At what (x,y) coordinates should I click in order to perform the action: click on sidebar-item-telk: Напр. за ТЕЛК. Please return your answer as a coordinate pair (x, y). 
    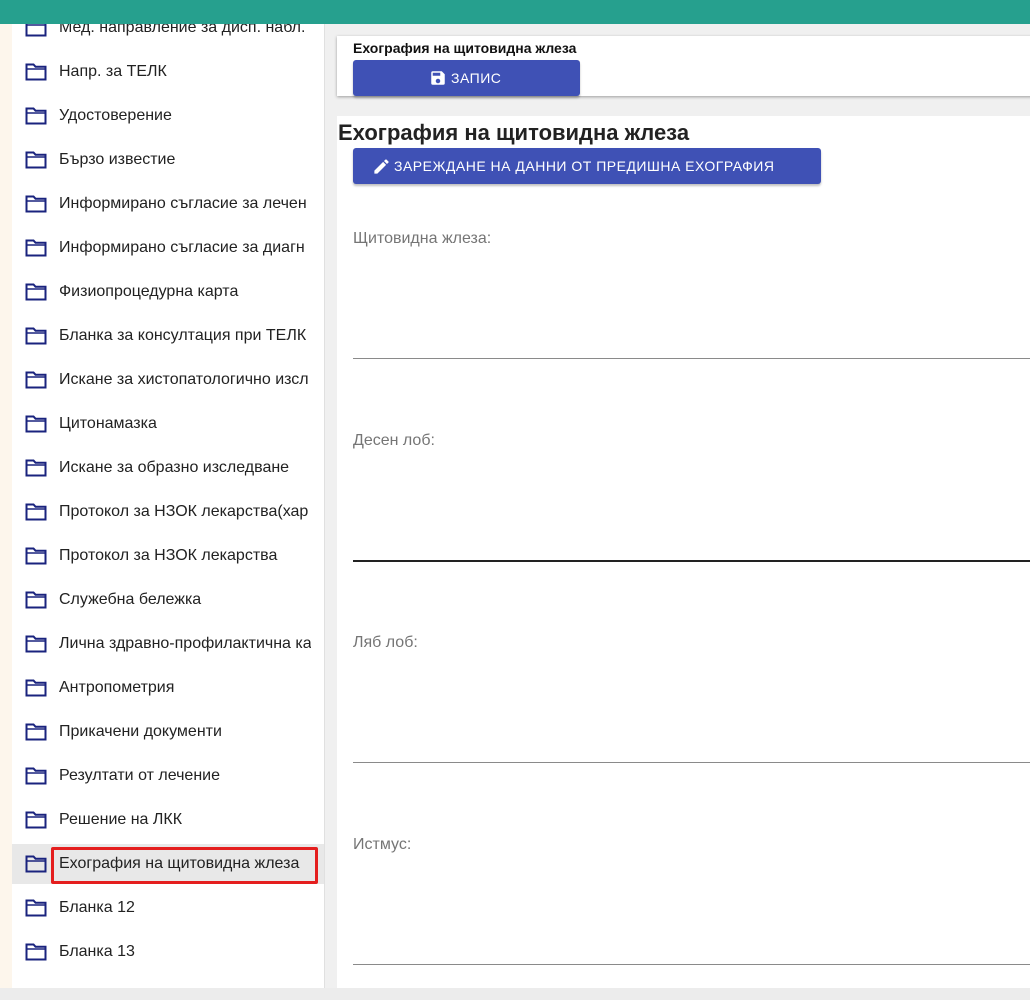
    Looking at the image, I should click on (168, 72).